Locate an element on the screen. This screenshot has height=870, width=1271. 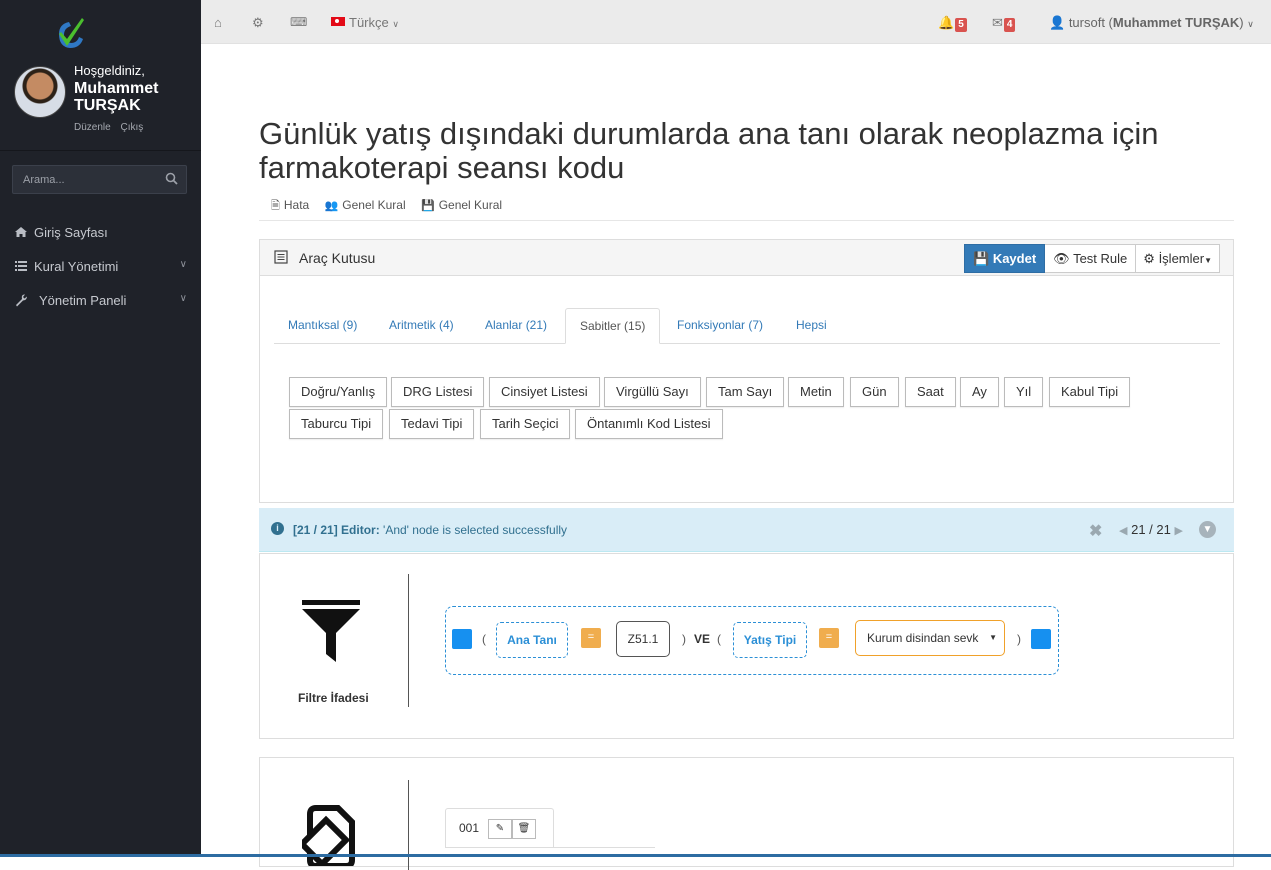
pencil-icon: ✎ is located at coordinates (500, 829).